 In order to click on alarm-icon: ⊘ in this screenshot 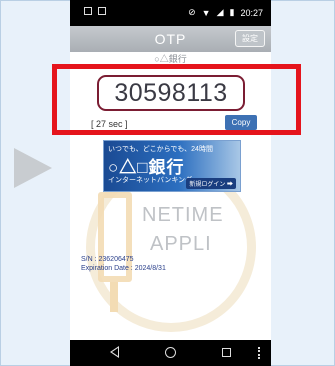, I will do `click(192, 12)`.